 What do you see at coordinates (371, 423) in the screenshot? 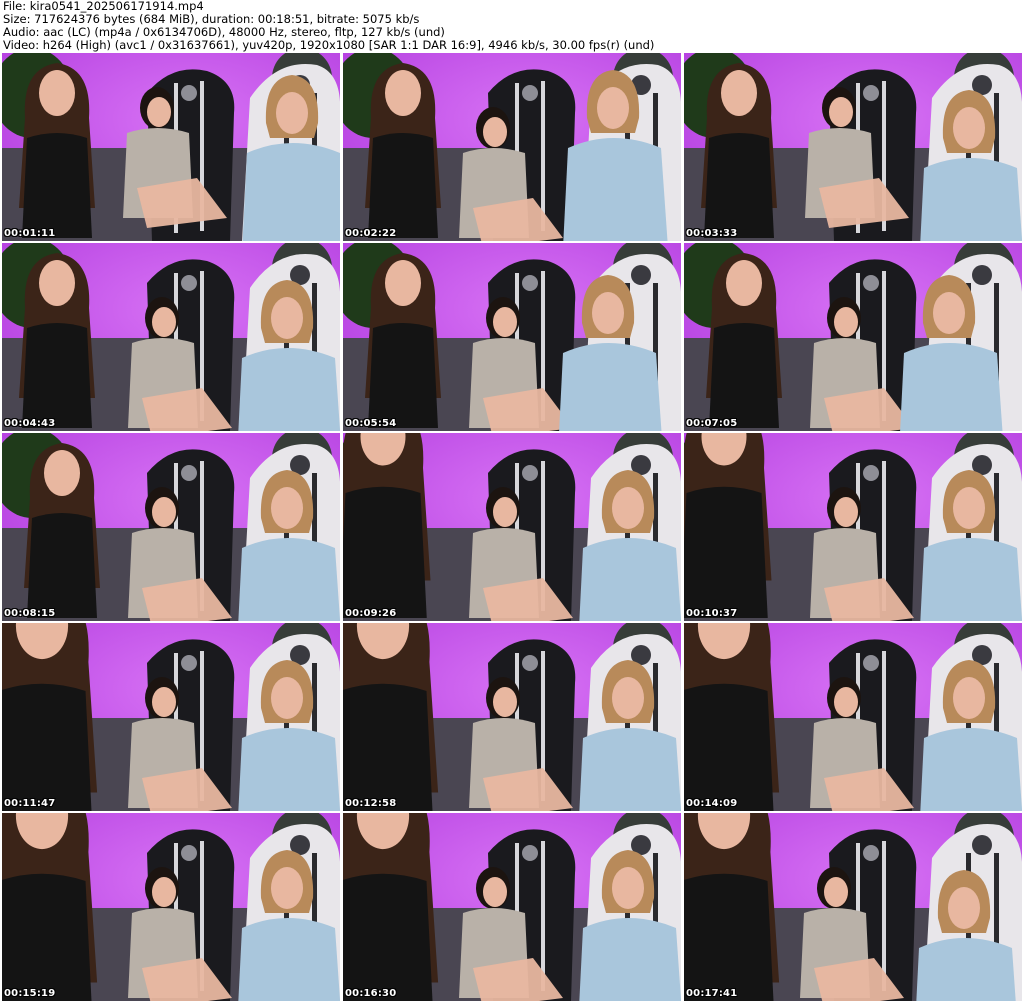
I see `thumbnail-timestamp: 00:05:54` at bounding box center [371, 423].